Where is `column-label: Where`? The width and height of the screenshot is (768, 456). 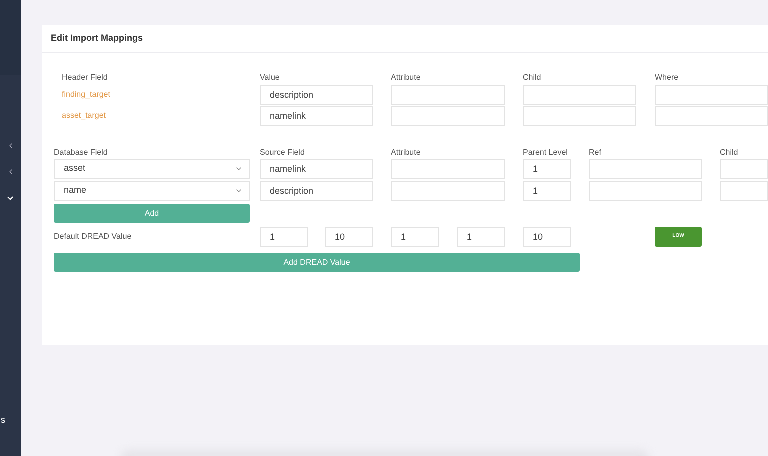
column-label: Where is located at coordinates (667, 78).